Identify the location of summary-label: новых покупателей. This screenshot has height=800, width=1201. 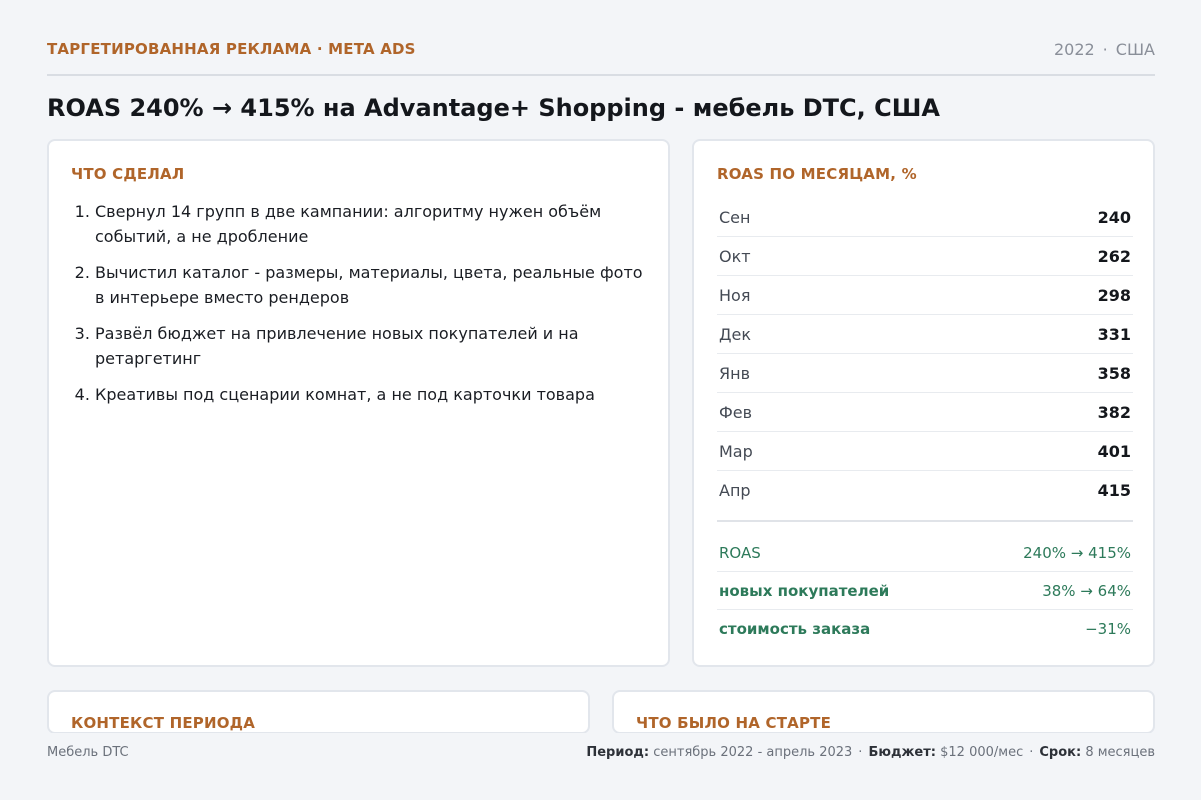
(804, 590).